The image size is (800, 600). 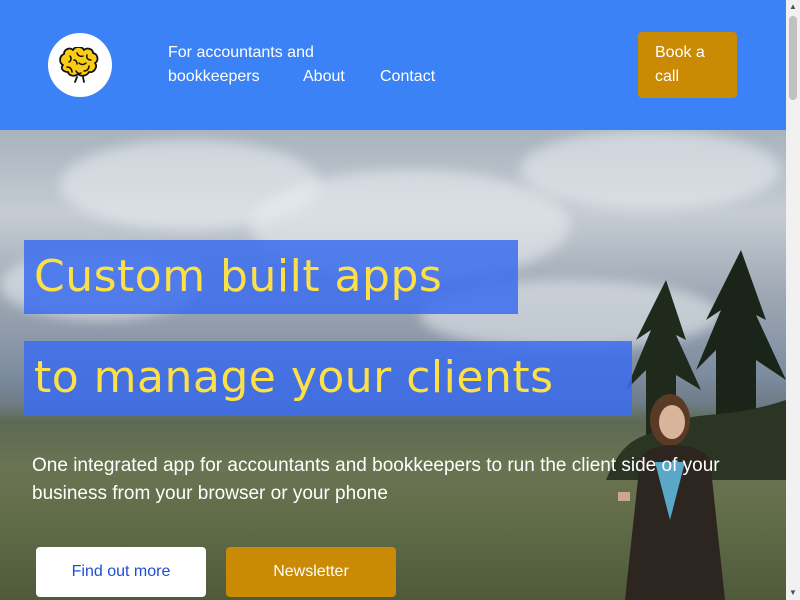 What do you see at coordinates (687, 65) in the screenshot?
I see `book-call-button: Book a call` at bounding box center [687, 65].